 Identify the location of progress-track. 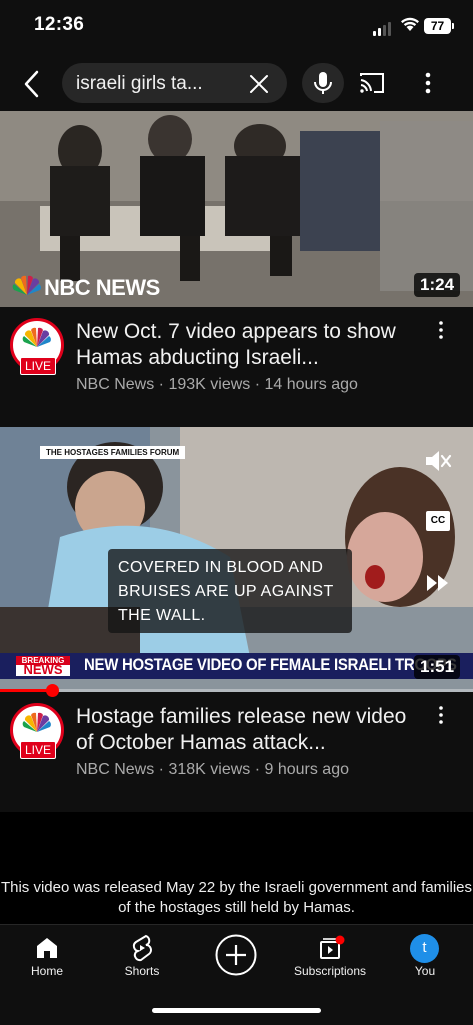
(236, 690).